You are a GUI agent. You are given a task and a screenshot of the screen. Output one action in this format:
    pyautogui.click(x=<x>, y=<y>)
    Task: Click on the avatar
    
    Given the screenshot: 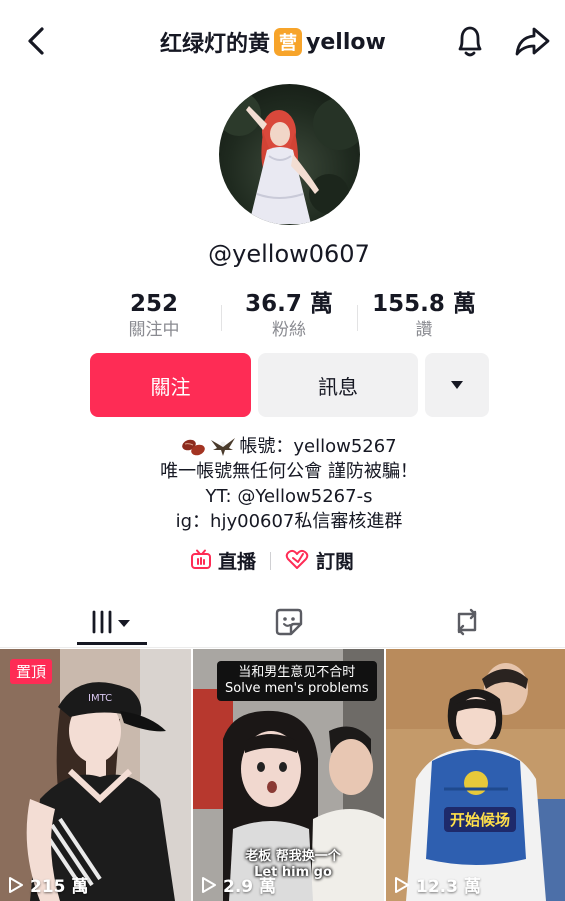 What is the action you would take?
    pyautogui.click(x=289, y=154)
    